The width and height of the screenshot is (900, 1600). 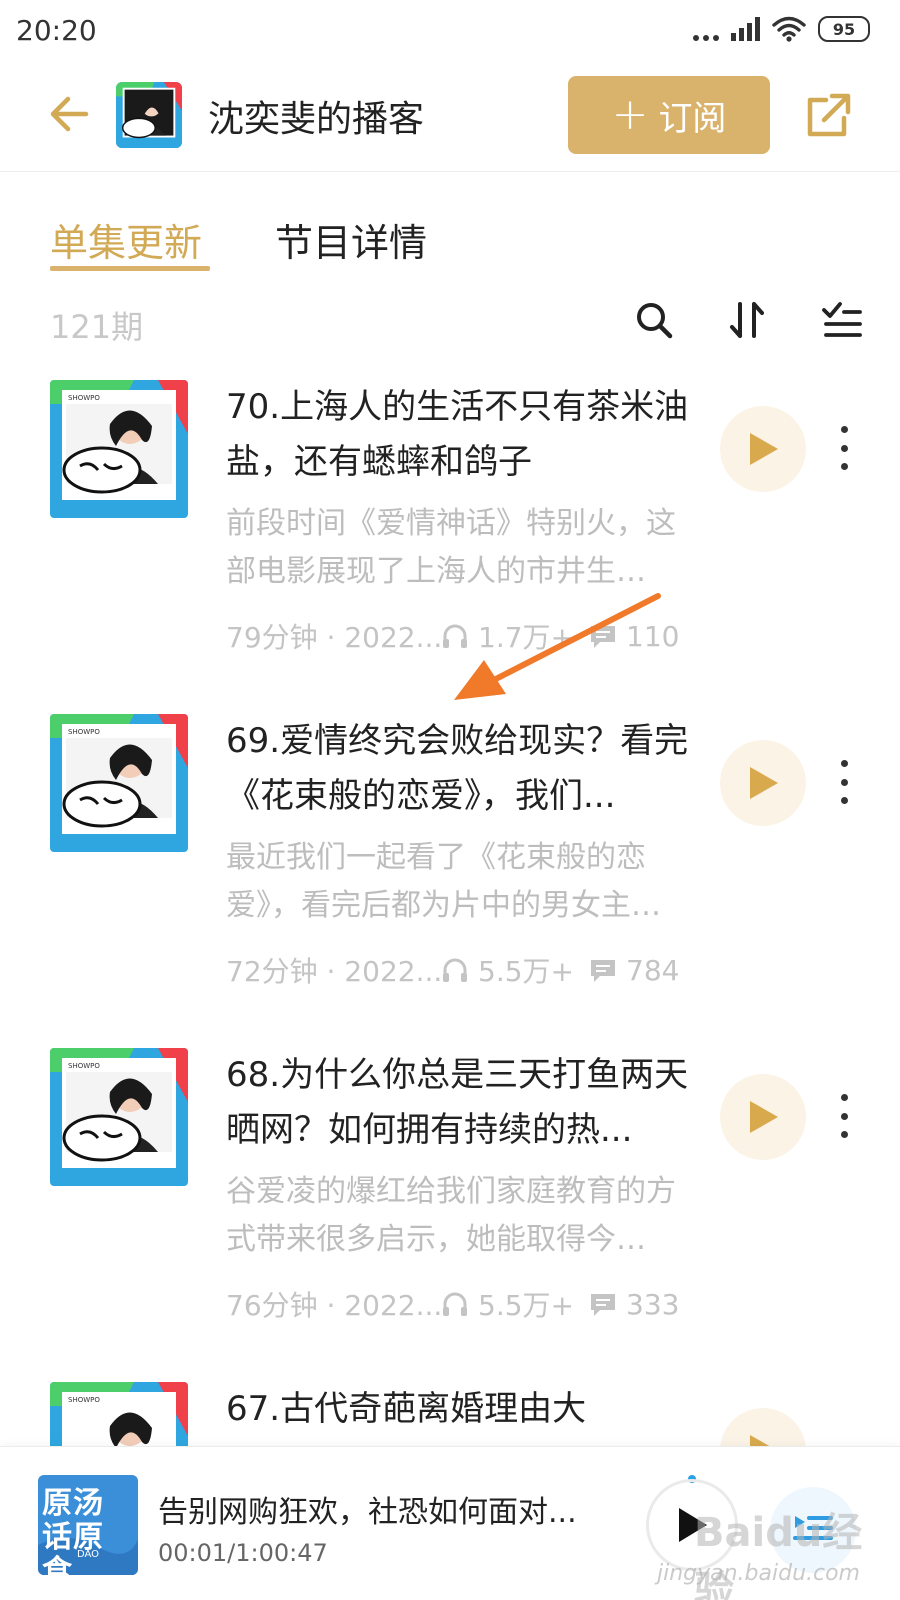 What do you see at coordinates (778, 1555) in the screenshot?
I see `watermark-logo: Baidu经验` at bounding box center [778, 1555].